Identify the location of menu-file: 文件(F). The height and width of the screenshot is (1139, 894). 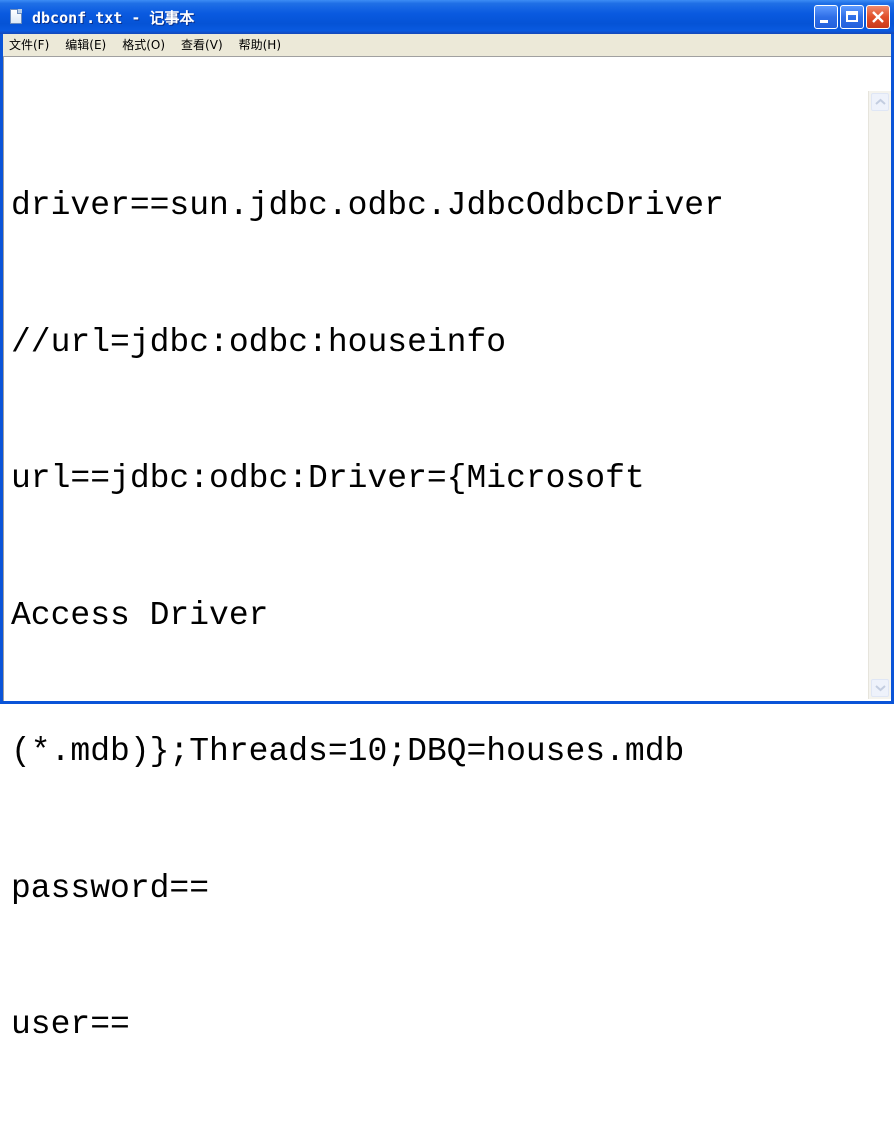
(30, 45).